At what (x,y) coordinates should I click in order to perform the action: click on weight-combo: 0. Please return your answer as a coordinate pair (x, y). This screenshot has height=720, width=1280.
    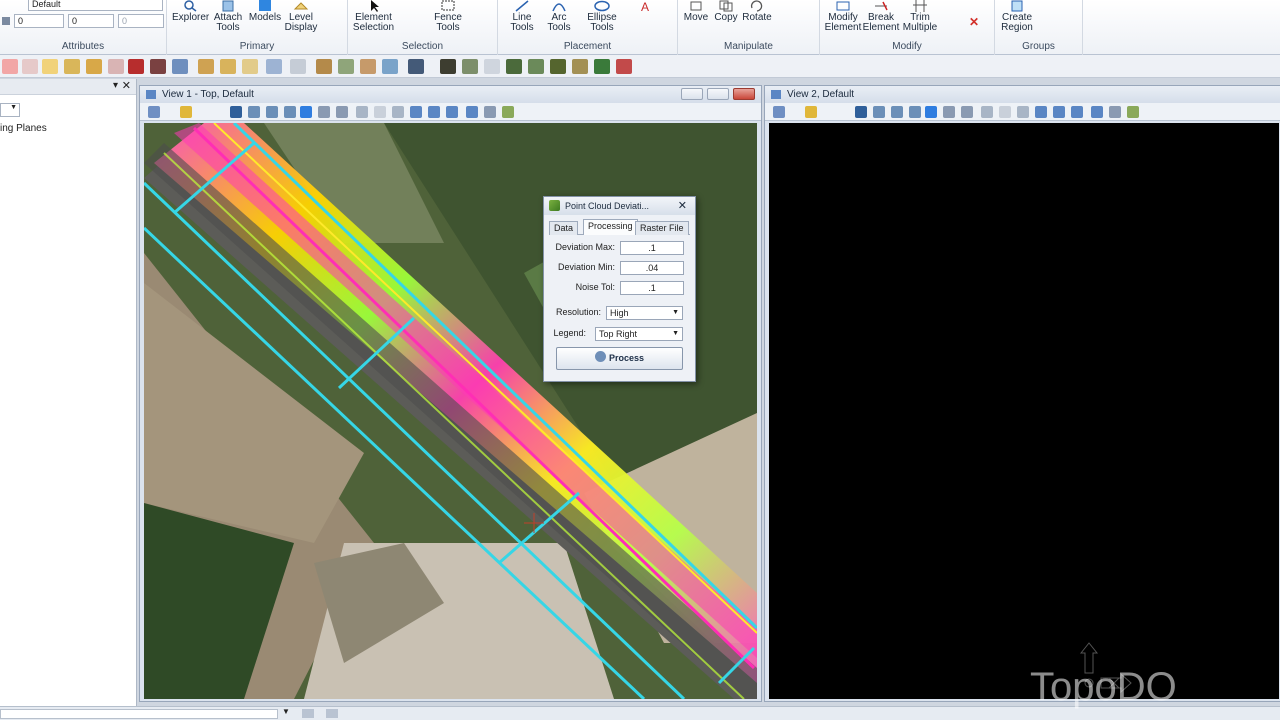
    Looking at the image, I should click on (39, 21).